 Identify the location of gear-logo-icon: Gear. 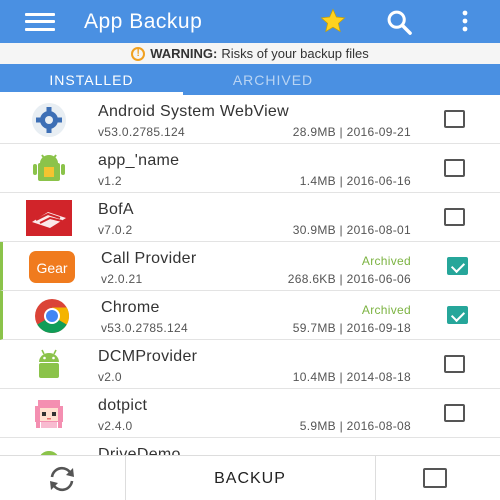
(52, 267).